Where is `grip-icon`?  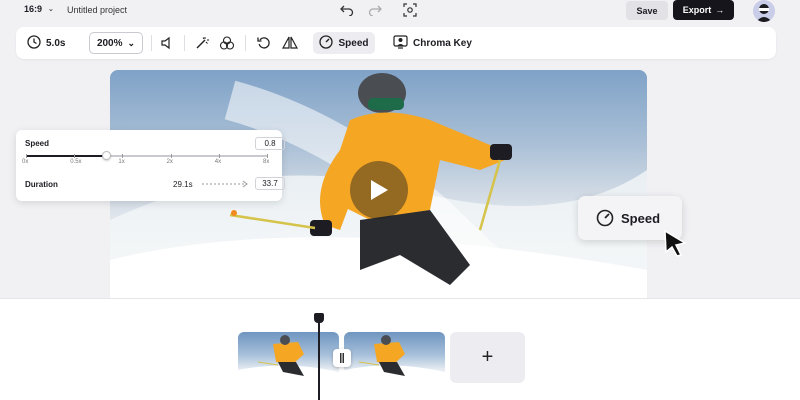
grip-icon is located at coordinates (342, 358).